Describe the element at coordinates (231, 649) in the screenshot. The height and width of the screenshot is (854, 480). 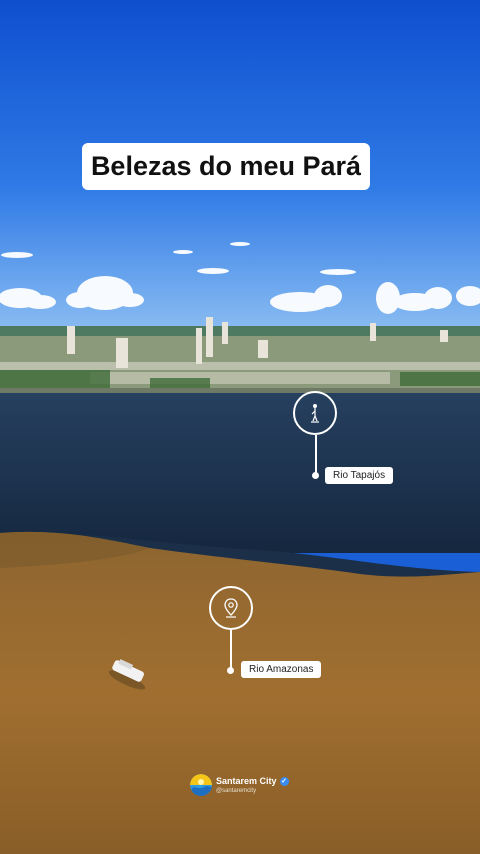
I see `amazonas-marker-line` at that location.